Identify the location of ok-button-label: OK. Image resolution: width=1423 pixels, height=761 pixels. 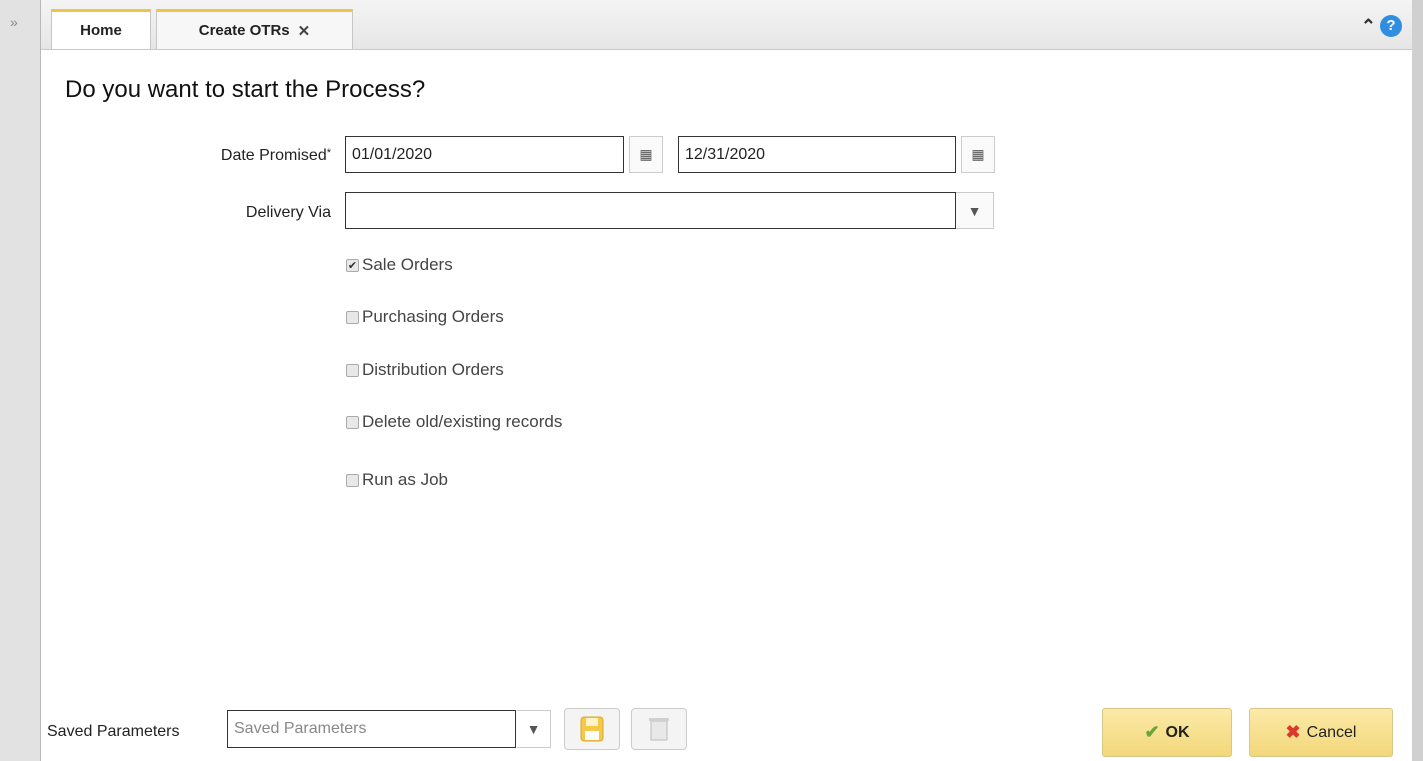
(1177, 732).